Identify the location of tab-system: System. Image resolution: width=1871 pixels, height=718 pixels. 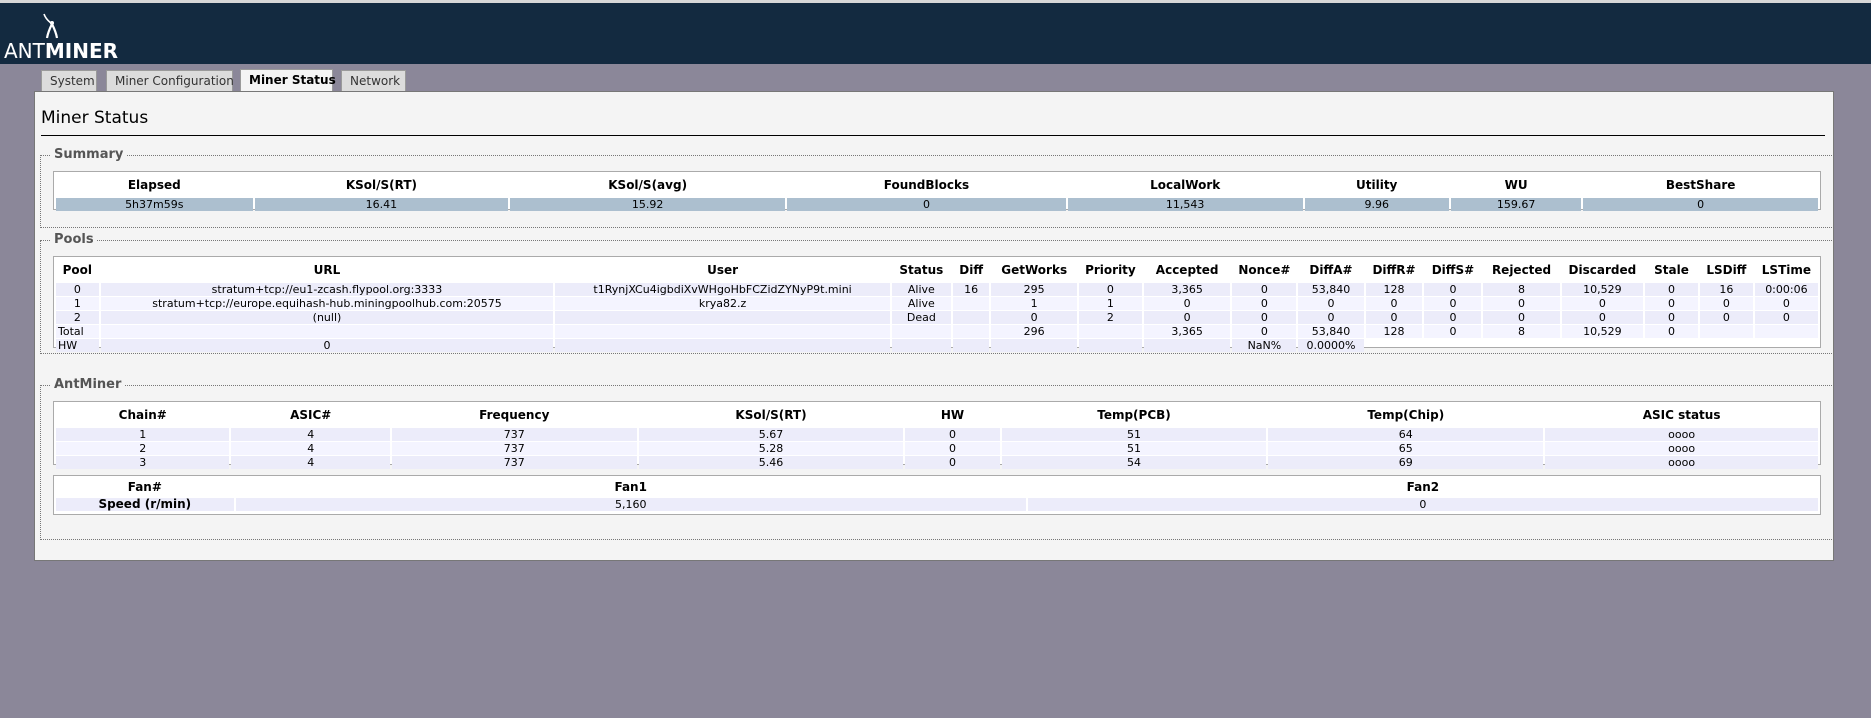
(69, 81).